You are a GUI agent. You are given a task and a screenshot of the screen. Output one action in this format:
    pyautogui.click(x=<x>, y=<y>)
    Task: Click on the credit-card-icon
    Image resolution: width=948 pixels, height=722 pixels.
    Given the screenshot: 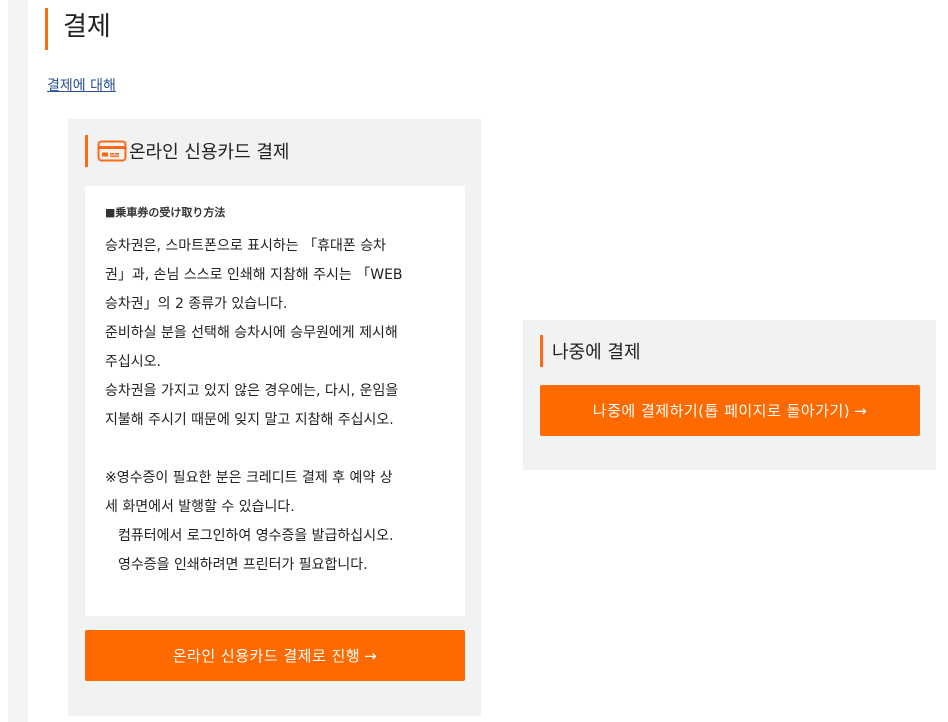 What is the action you would take?
    pyautogui.click(x=112, y=151)
    